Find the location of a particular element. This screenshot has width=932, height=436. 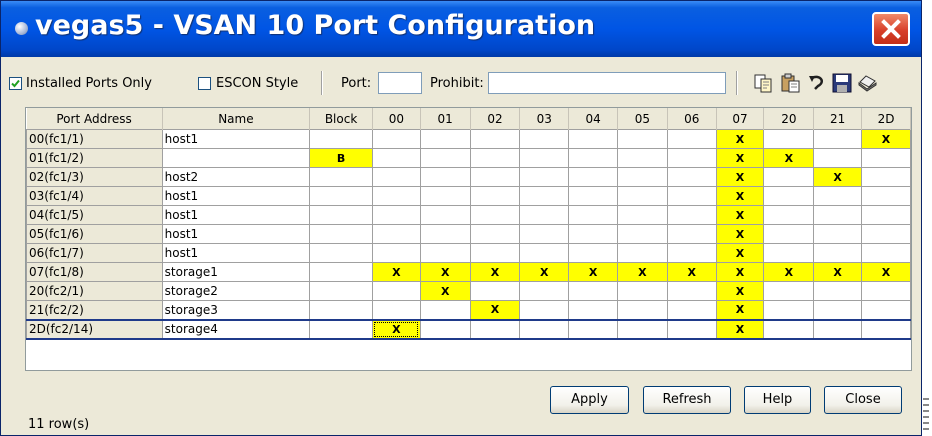

copy-icon is located at coordinates (764, 83).